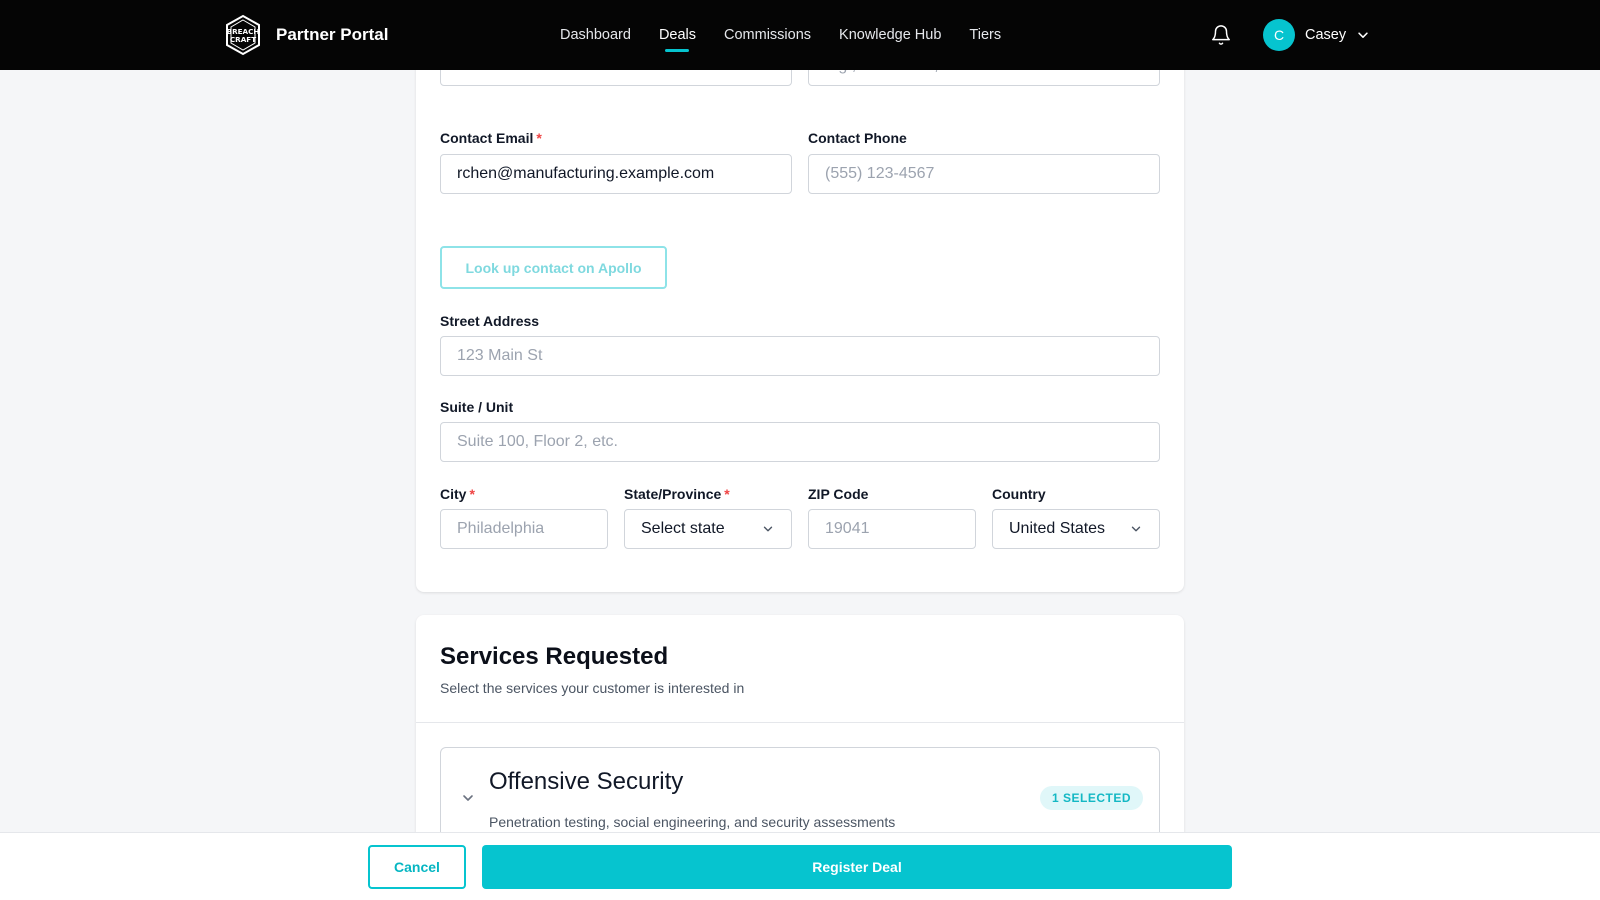 The height and width of the screenshot is (900, 1600). I want to click on brand: BREACH CRAFT Partner Portal, so click(305, 35).